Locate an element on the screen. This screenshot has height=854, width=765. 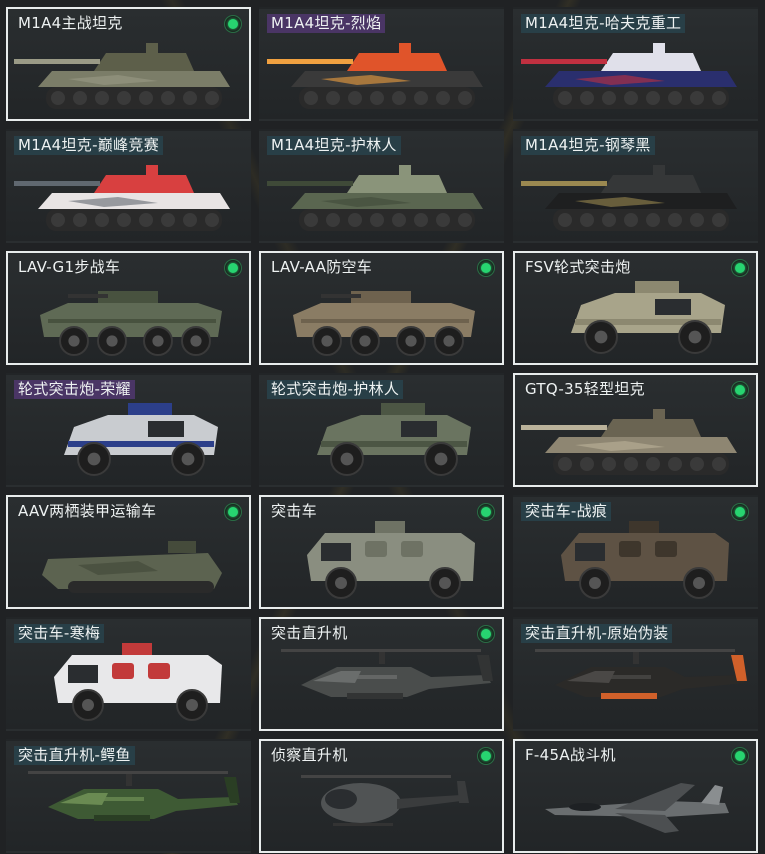
vehicle-card: F-45A战斗机 is located at coordinates (635, 796).